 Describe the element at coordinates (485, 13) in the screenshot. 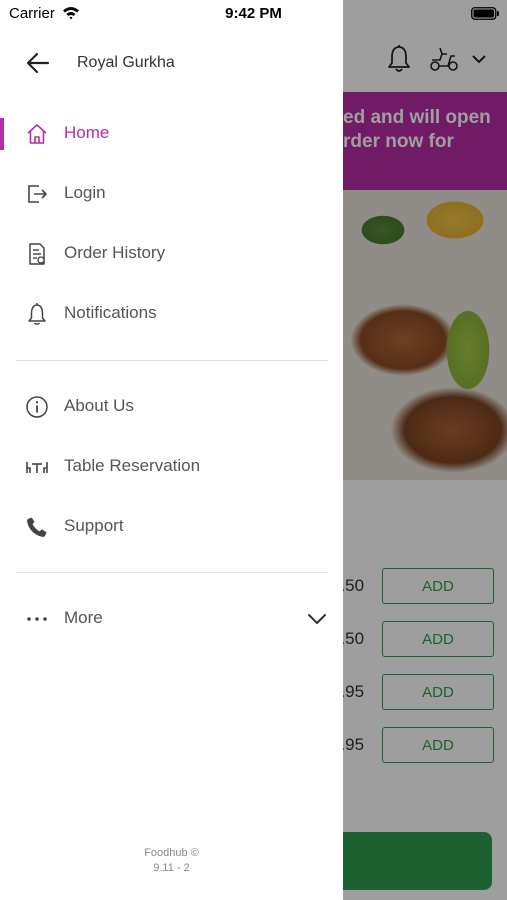

I see `battery-icon` at that location.